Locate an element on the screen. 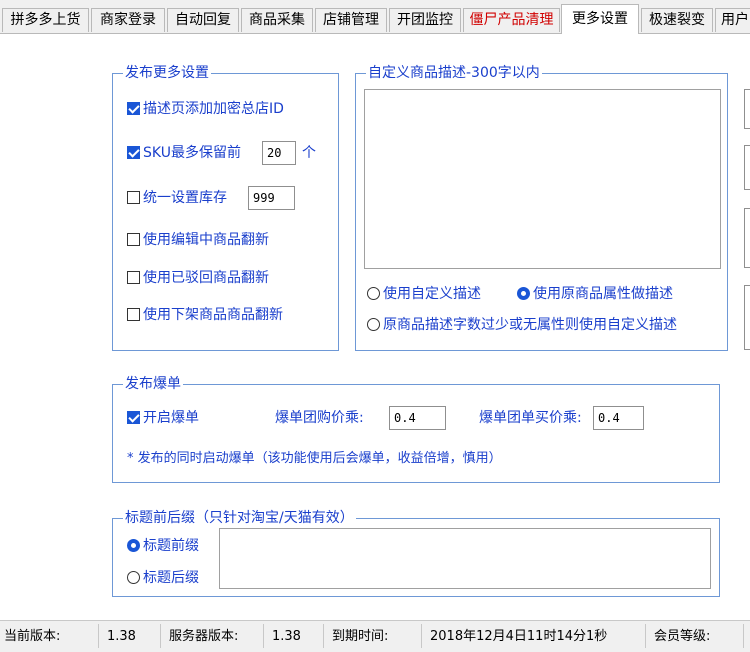  expire-label: 到期时间: is located at coordinates (360, 636).